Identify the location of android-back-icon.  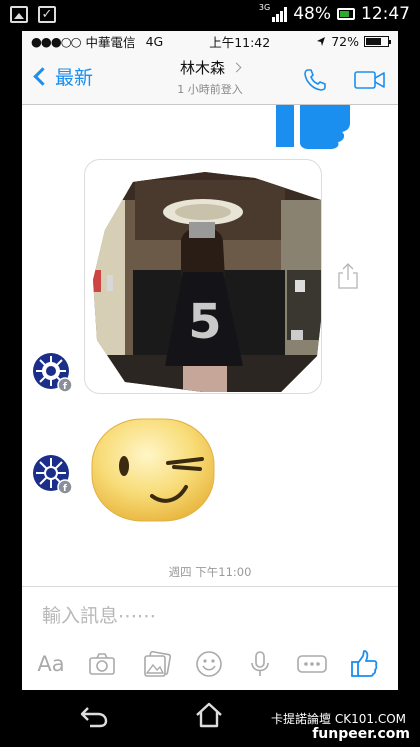
(94, 716).